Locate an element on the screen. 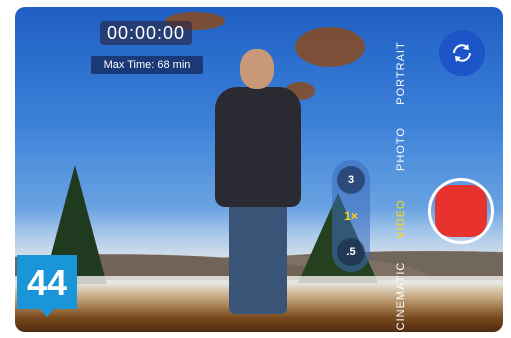 This screenshot has width=511, height=338. rotate-camera-icon is located at coordinates (462, 53).